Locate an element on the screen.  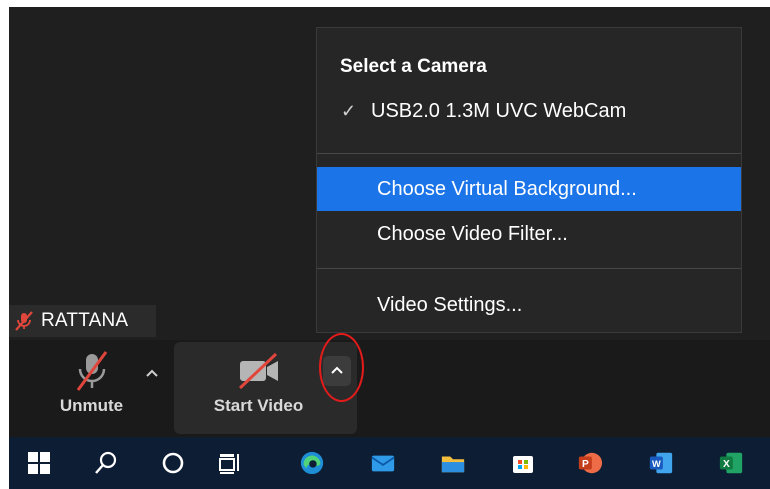
mail-icon is located at coordinates (383, 463).